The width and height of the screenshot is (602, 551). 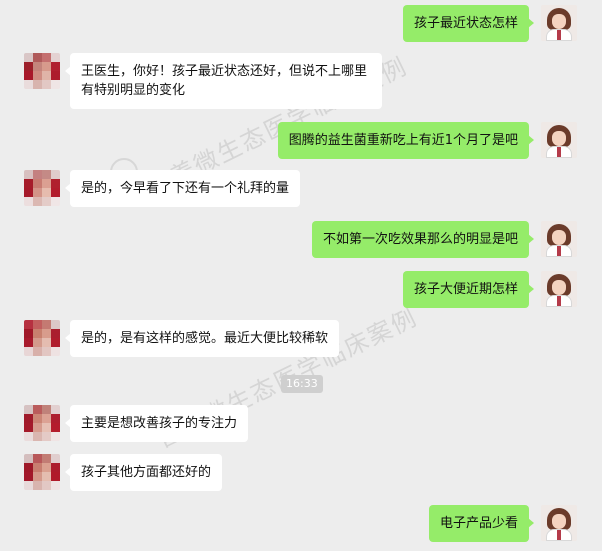 What do you see at coordinates (468, 23) in the screenshot?
I see `message-bubble: 孩子最近状态怎样` at bounding box center [468, 23].